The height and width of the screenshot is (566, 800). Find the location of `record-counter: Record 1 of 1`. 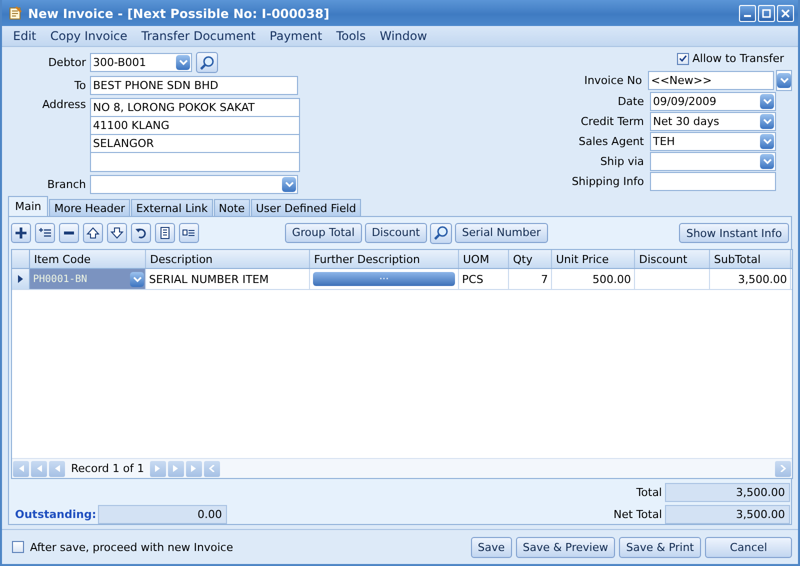

record-counter: Record 1 of 1 is located at coordinates (108, 468).